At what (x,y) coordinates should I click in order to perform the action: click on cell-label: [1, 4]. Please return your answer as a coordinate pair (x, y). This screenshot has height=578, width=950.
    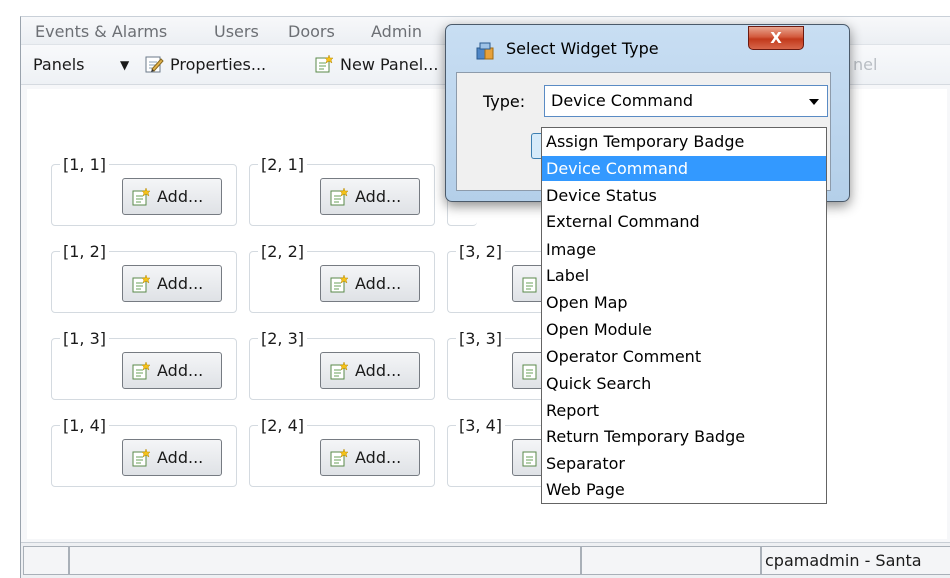
    Looking at the image, I should click on (85, 425).